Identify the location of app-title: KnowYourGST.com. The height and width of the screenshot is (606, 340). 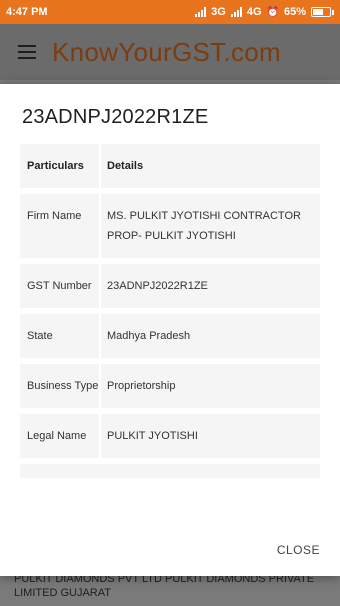
(166, 51).